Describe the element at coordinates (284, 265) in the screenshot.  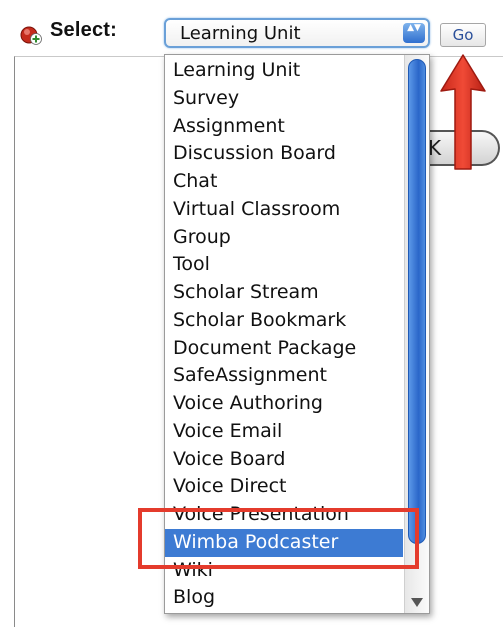
I see `dropdown-option: Tool` at that location.